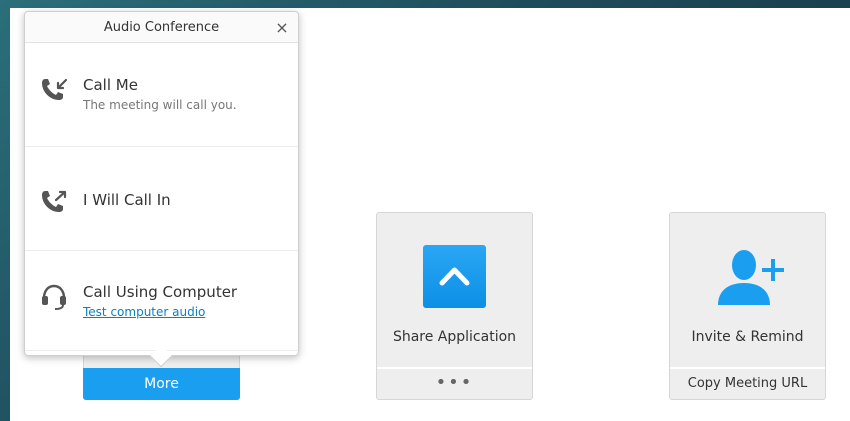 The width and height of the screenshot is (850, 421). What do you see at coordinates (747, 337) in the screenshot?
I see `invite-label: Invite & Remind` at bounding box center [747, 337].